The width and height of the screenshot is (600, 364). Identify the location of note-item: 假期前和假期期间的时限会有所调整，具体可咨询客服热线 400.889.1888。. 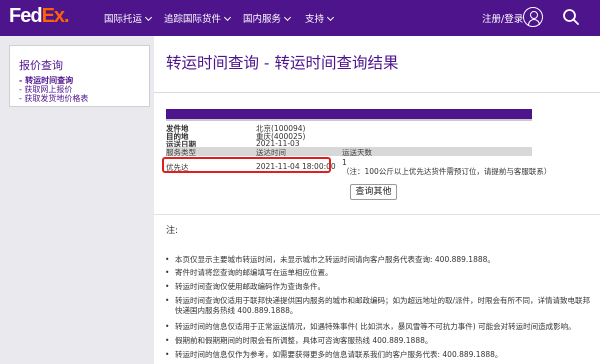
(378, 341).